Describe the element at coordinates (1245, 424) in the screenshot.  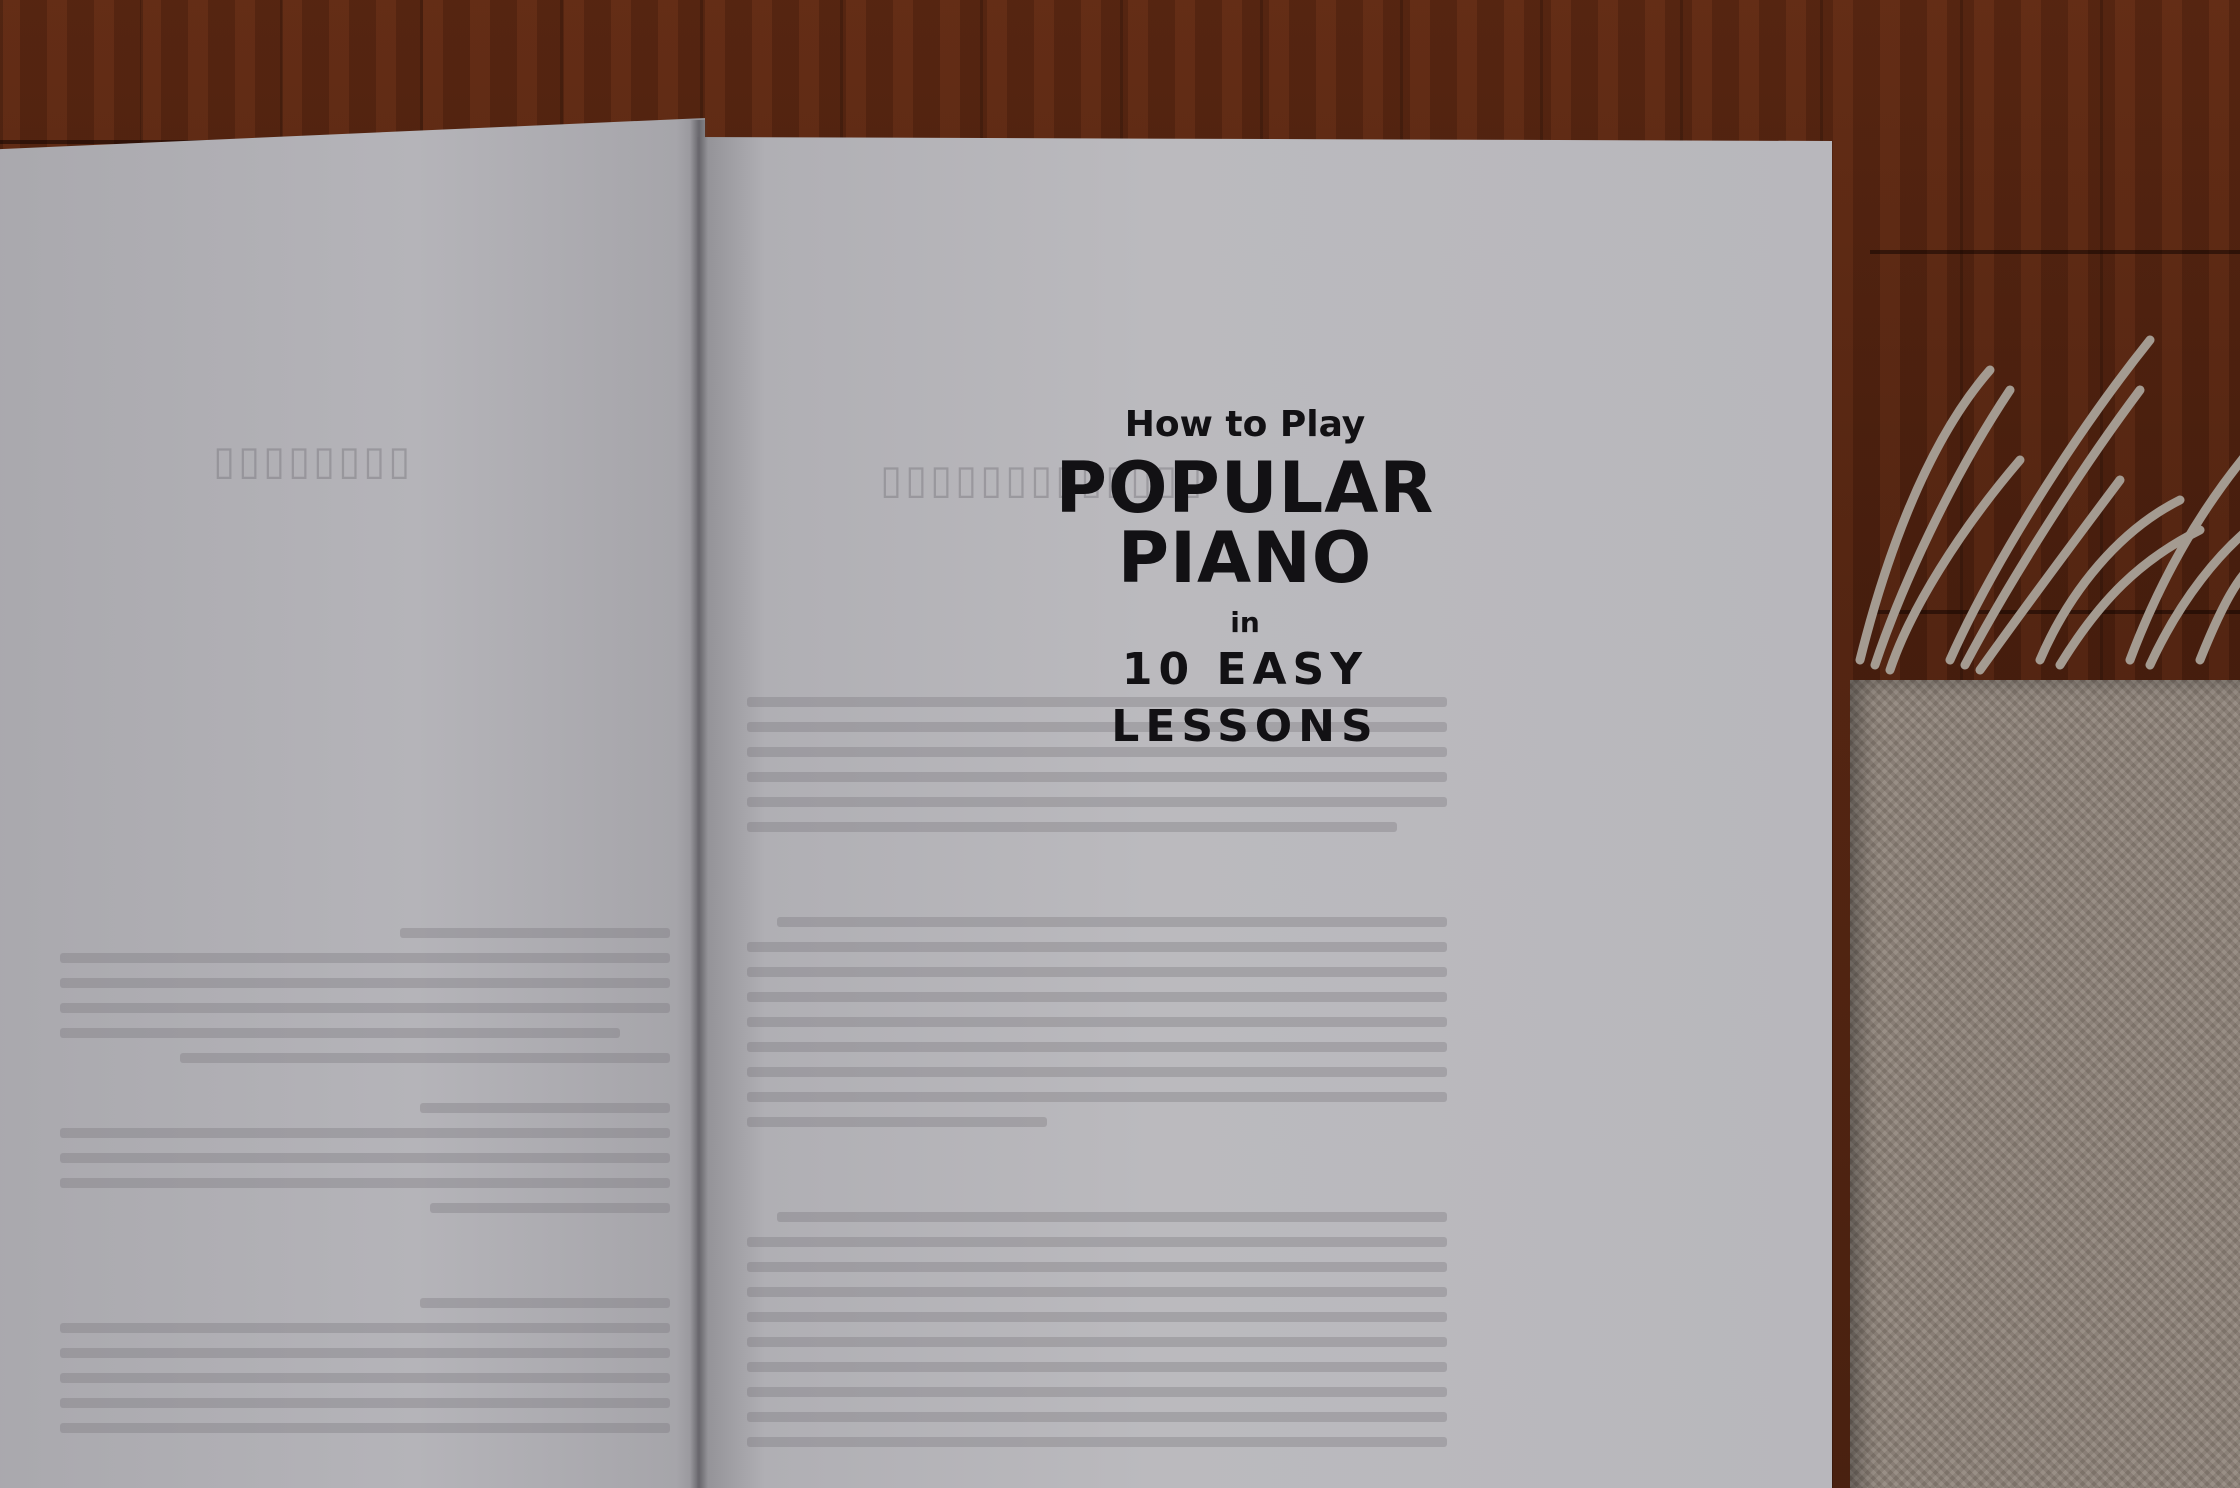
I see `title-line-how-to-play: How to Play` at that location.